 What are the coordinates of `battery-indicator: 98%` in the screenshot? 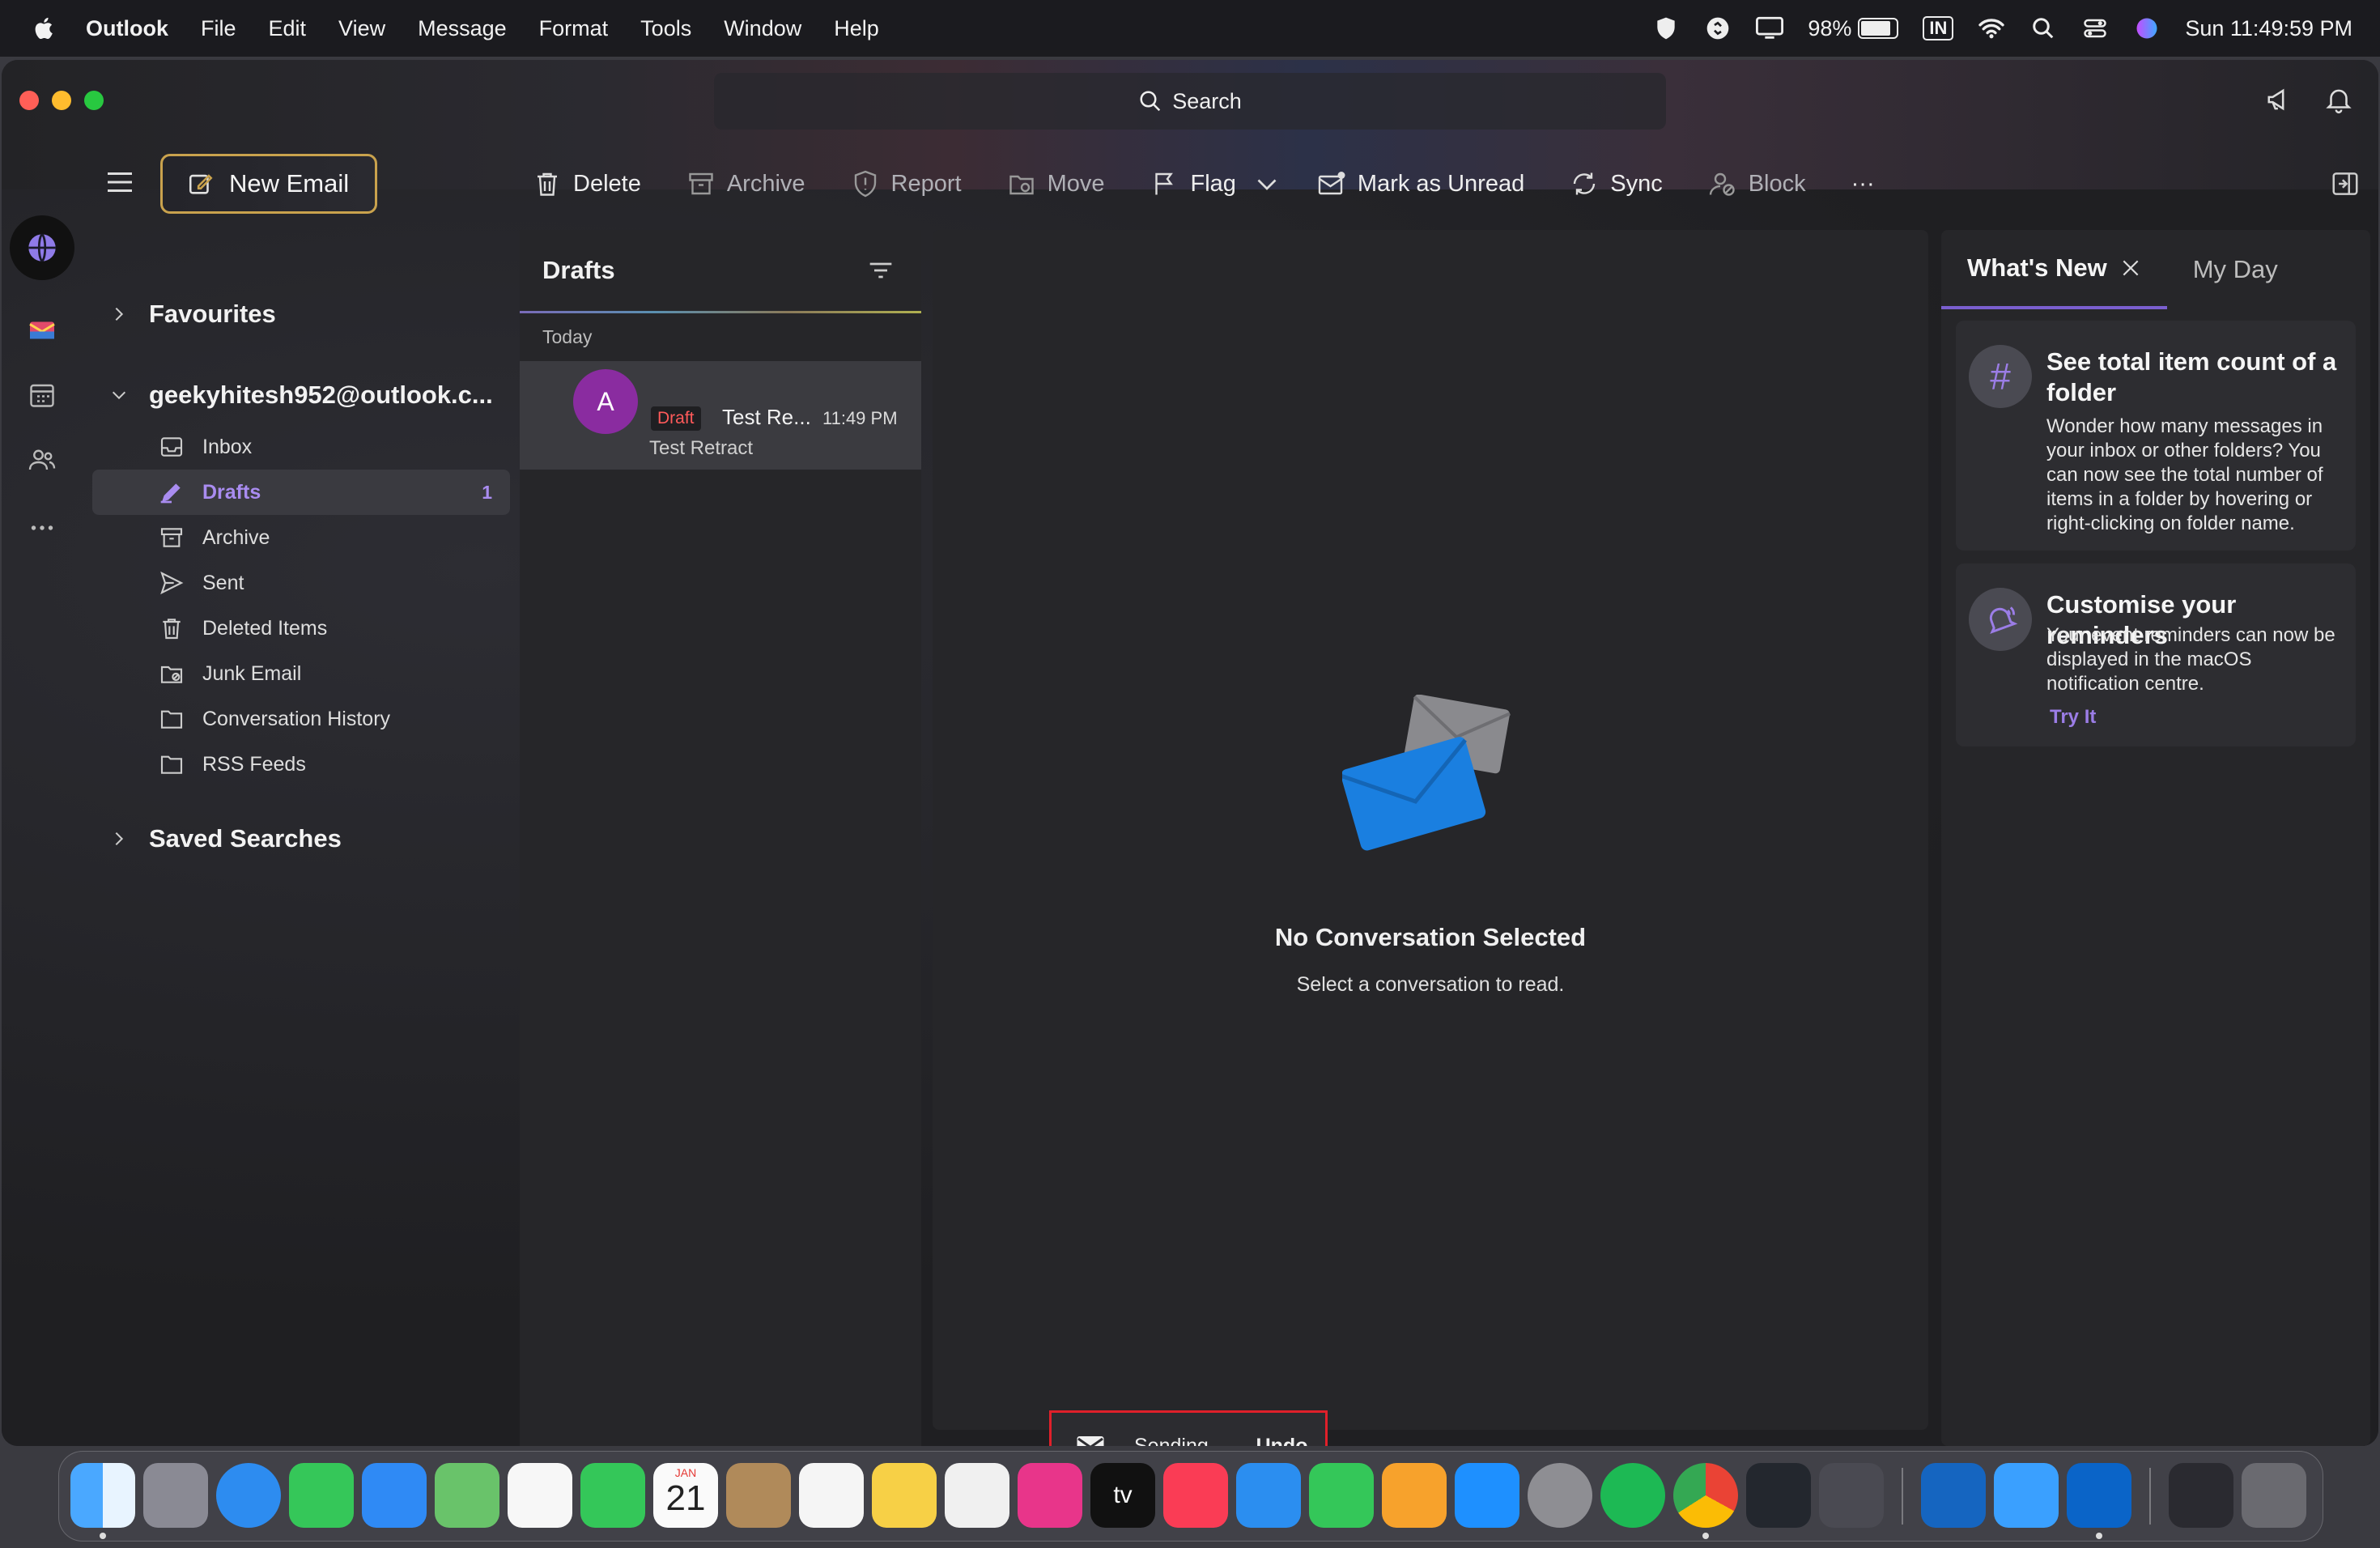 It's located at (1853, 29).